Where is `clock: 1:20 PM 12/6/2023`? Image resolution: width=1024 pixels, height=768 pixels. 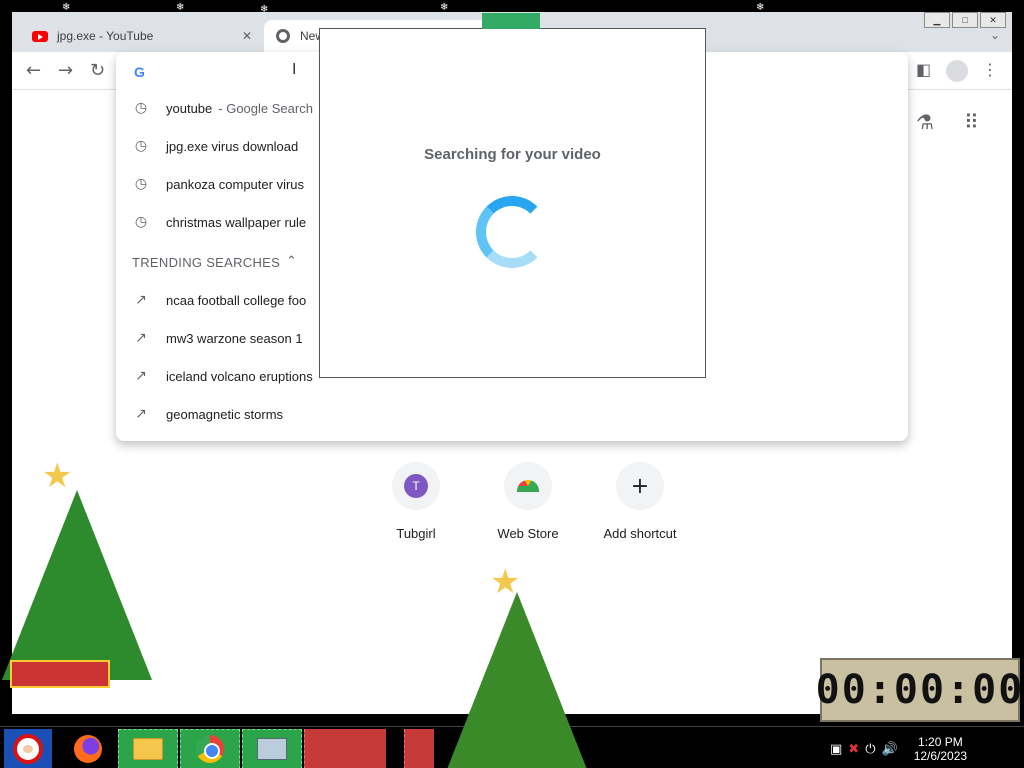 clock: 1:20 PM 12/6/2023 is located at coordinates (940, 749).